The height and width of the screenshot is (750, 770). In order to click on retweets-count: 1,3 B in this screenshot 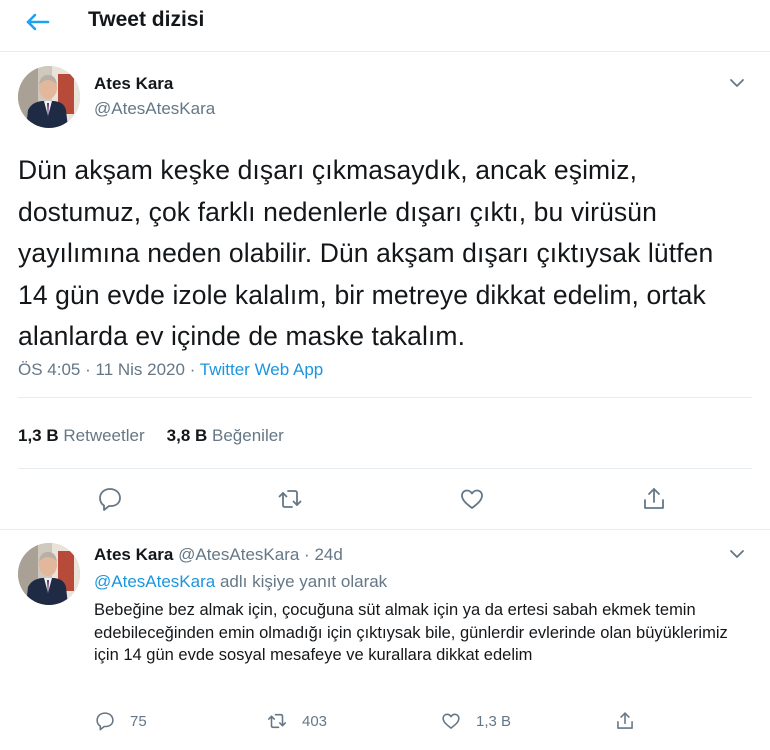, I will do `click(38, 435)`.